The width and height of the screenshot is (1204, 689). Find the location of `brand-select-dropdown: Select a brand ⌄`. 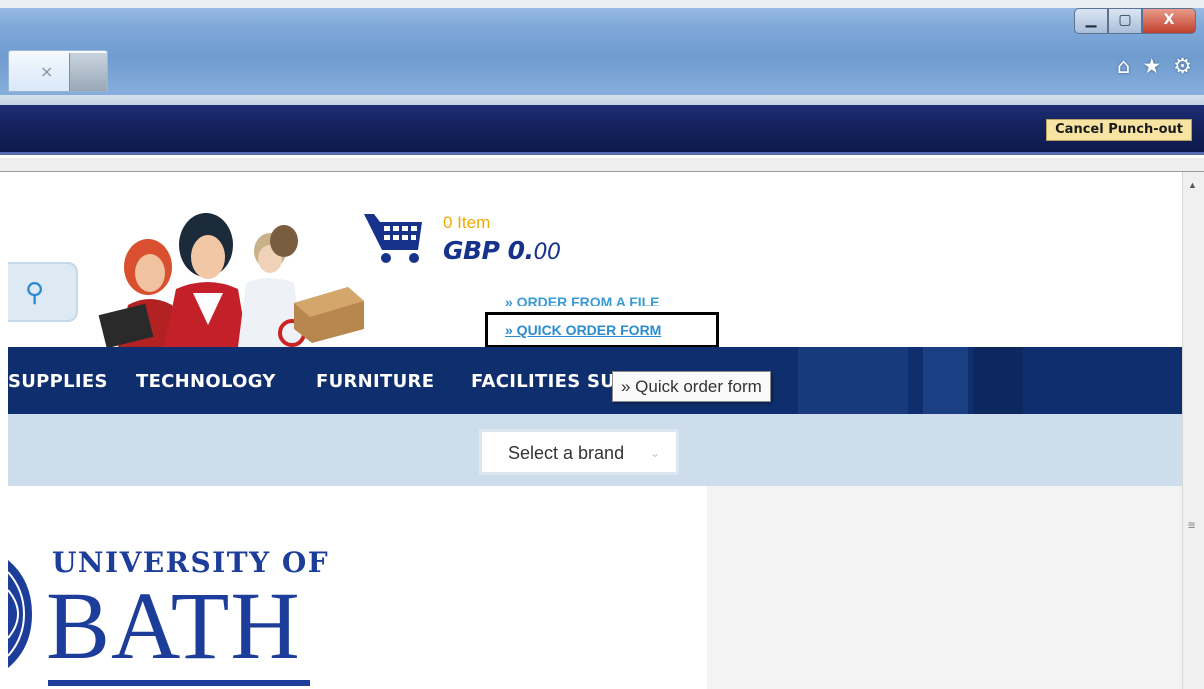

brand-select-dropdown: Select a brand ⌄ is located at coordinates (579, 452).